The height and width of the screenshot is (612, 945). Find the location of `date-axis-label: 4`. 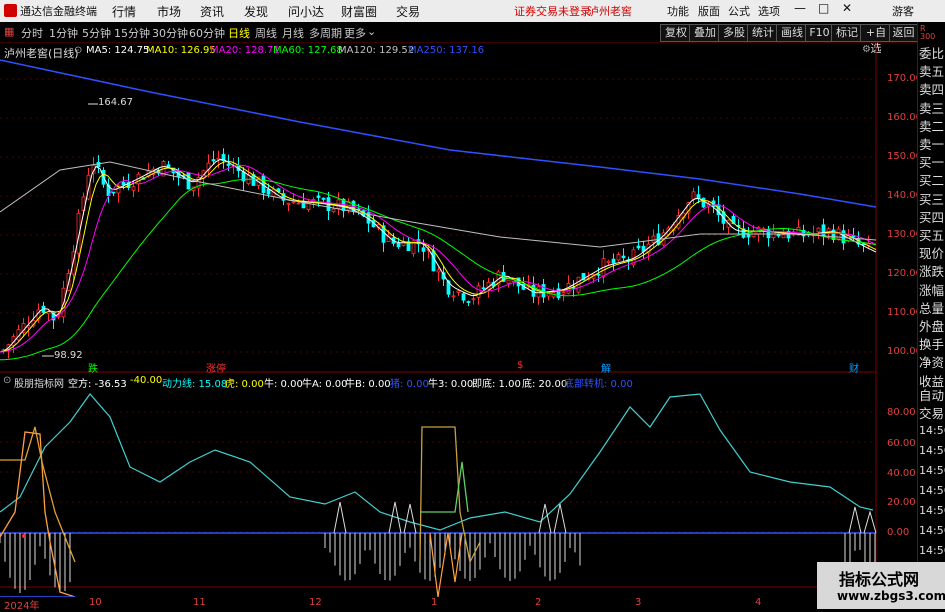

date-axis-label: 4 is located at coordinates (758, 602).